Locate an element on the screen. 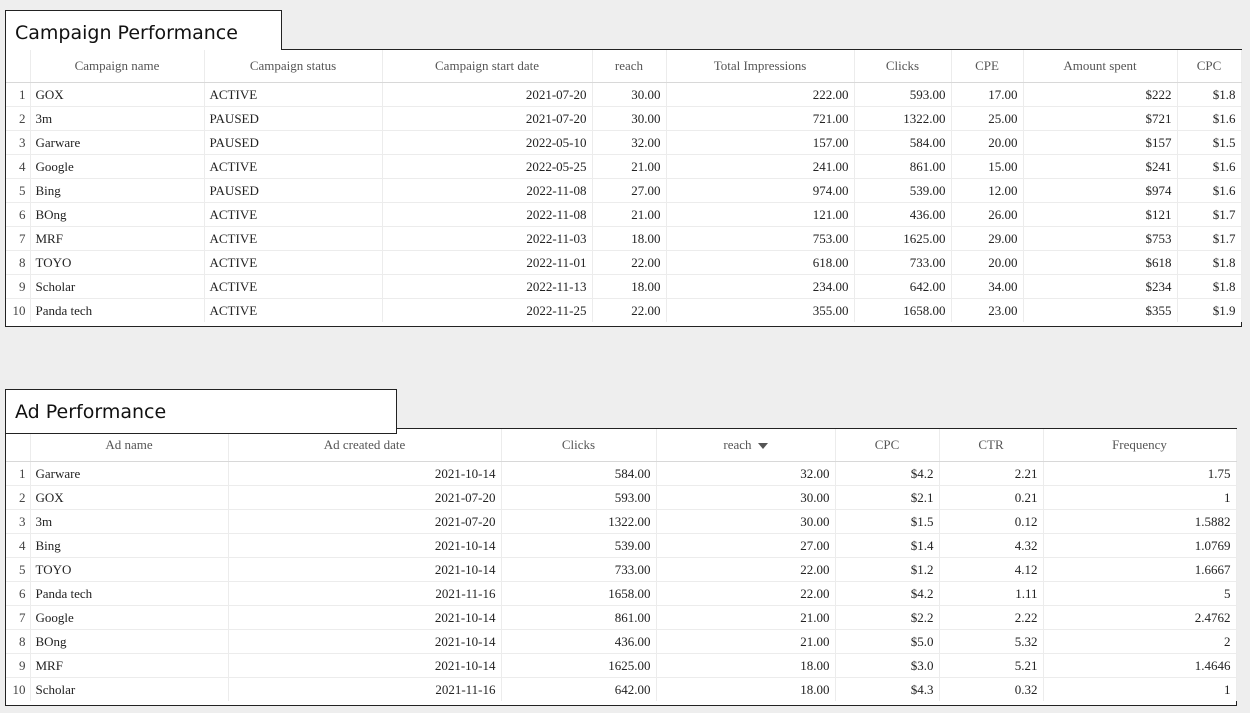  table-row: 9 MRF 2021-10-14 1625.00 18.00 $3.0 5.21 1.4646 is located at coordinates (621, 665).